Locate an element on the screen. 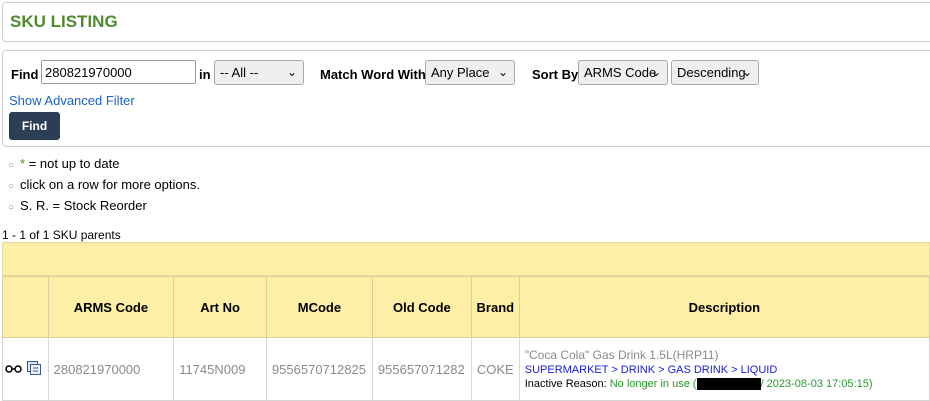  sort-label: Sort By is located at coordinates (555, 74).